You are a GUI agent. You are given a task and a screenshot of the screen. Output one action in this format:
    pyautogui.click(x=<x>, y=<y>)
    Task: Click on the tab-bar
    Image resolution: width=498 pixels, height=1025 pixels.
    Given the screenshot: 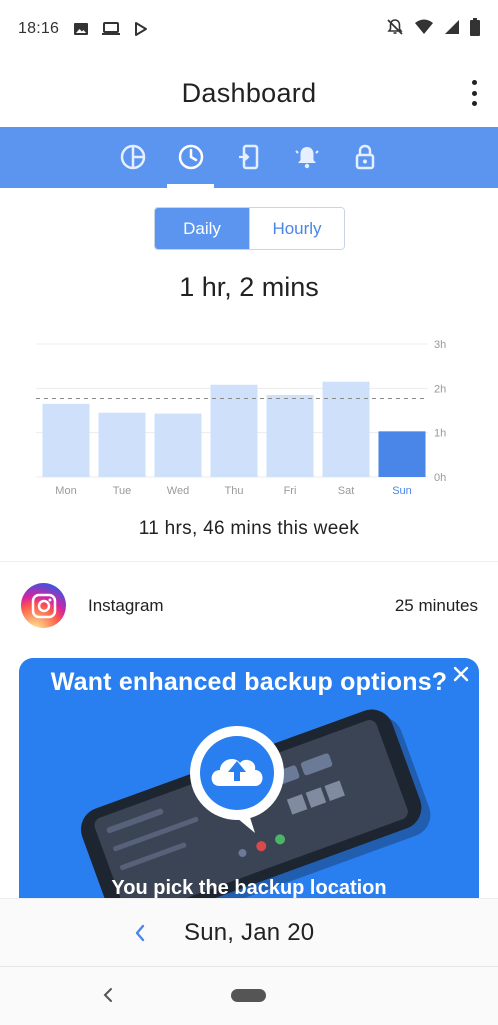 What is the action you would take?
    pyautogui.click(x=249, y=157)
    